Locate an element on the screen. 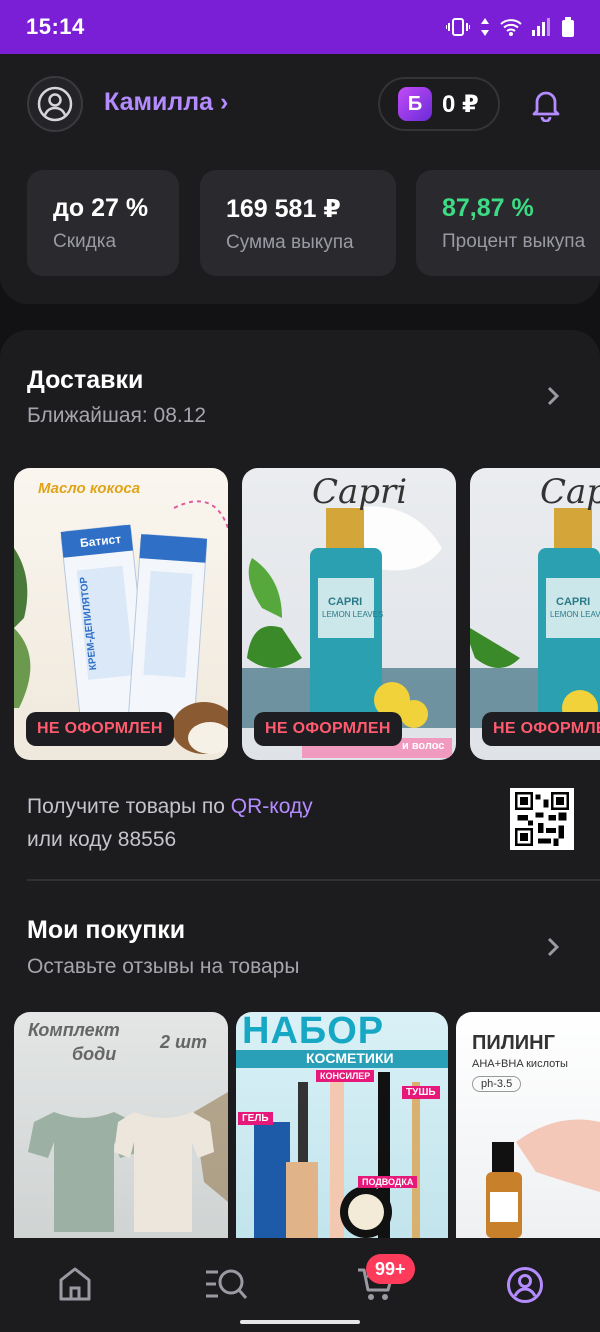 This screenshot has width=600, height=1332. status-time: 15:14 is located at coordinates (55, 26).